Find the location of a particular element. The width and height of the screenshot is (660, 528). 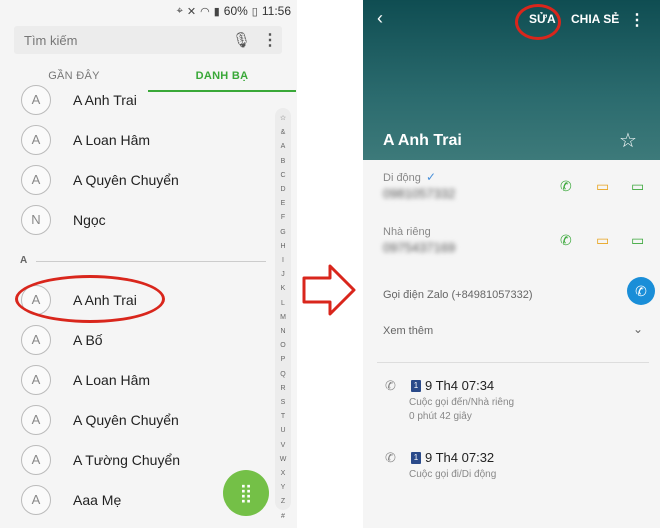

list-item: A A Bố is located at coordinates (135, 340).